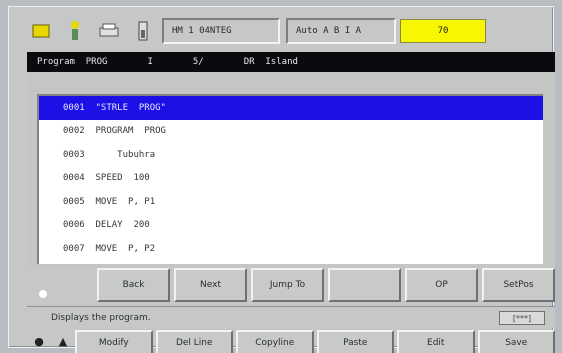  Describe the element at coordinates (291, 155) in the screenshot. I see `program-line-3: 0003 Tubuhra` at that location.